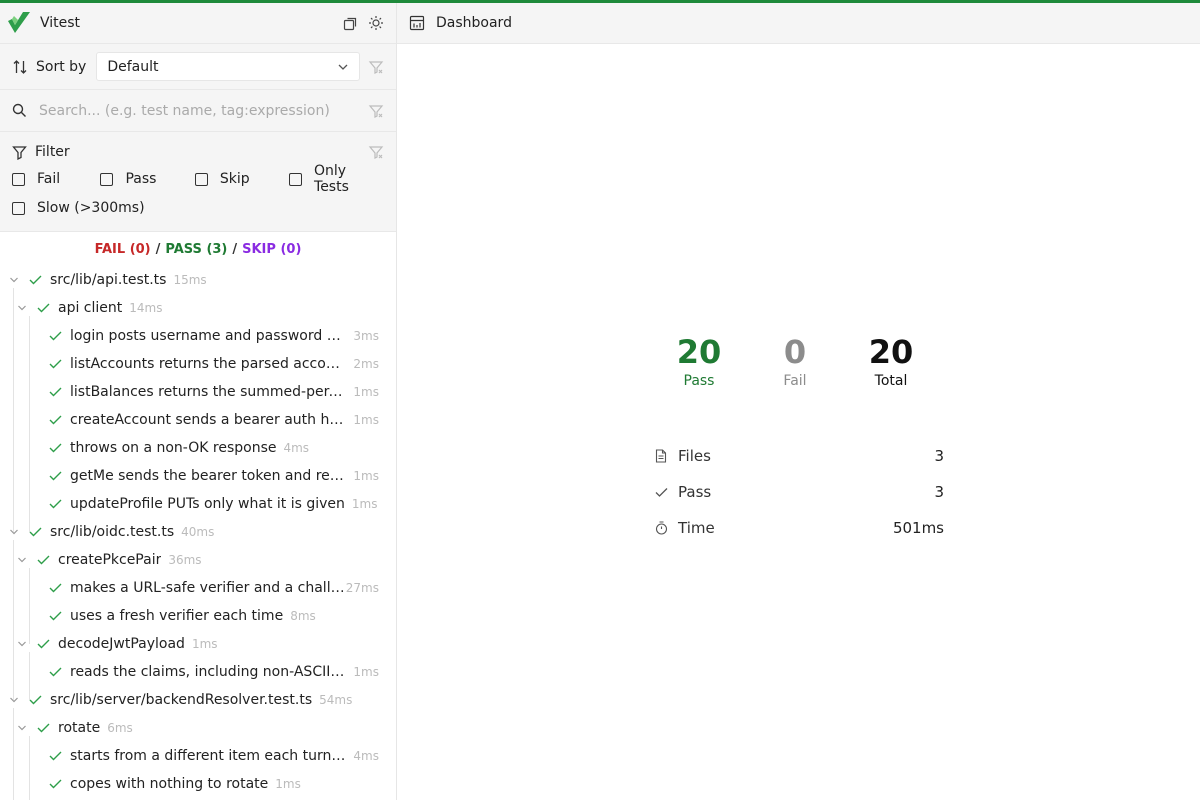 The width and height of the screenshot is (1200, 800). Describe the element at coordinates (891, 352) in the screenshot. I see `stat-total-value: 20` at that location.